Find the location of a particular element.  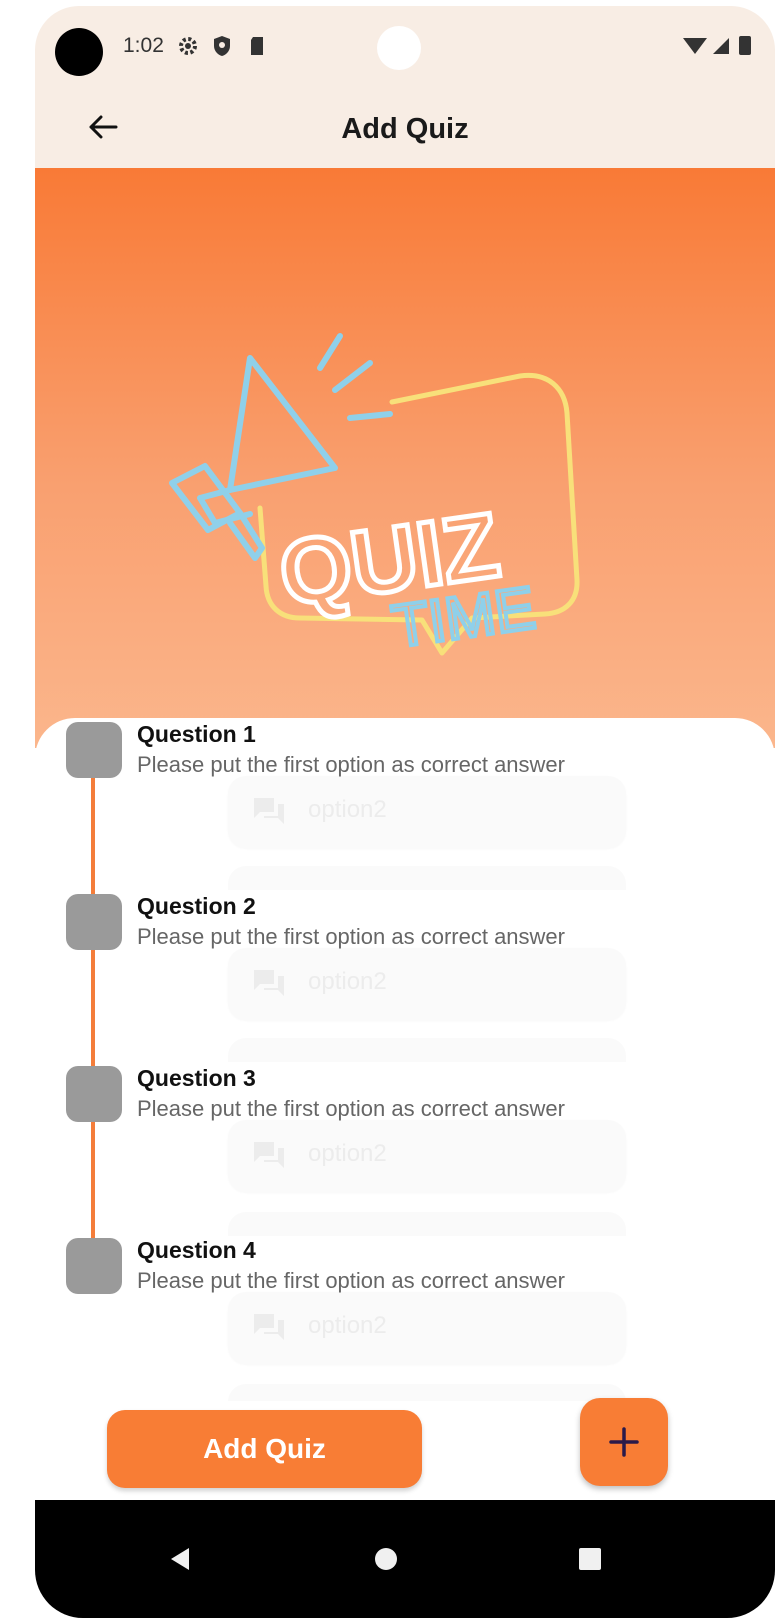

settings-icon is located at coordinates (188, 46).